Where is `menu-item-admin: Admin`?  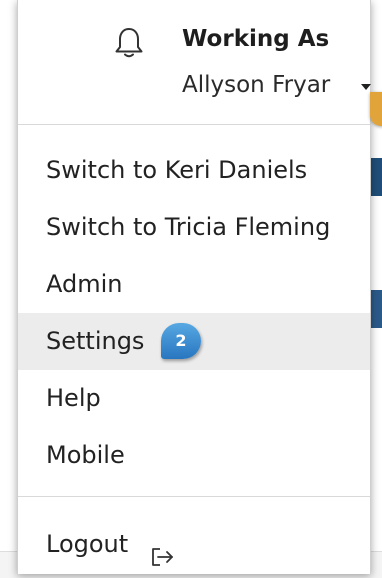 menu-item-admin: Admin is located at coordinates (194, 284).